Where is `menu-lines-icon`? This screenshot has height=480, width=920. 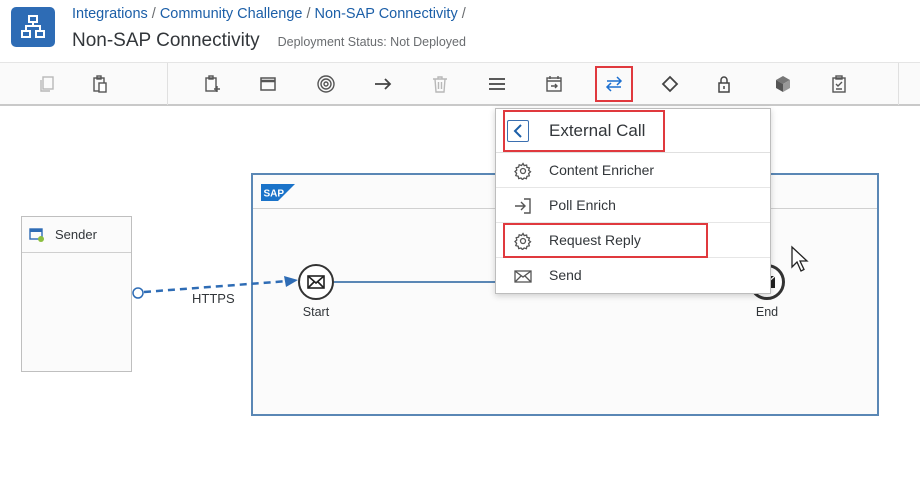 menu-lines-icon is located at coordinates (497, 84).